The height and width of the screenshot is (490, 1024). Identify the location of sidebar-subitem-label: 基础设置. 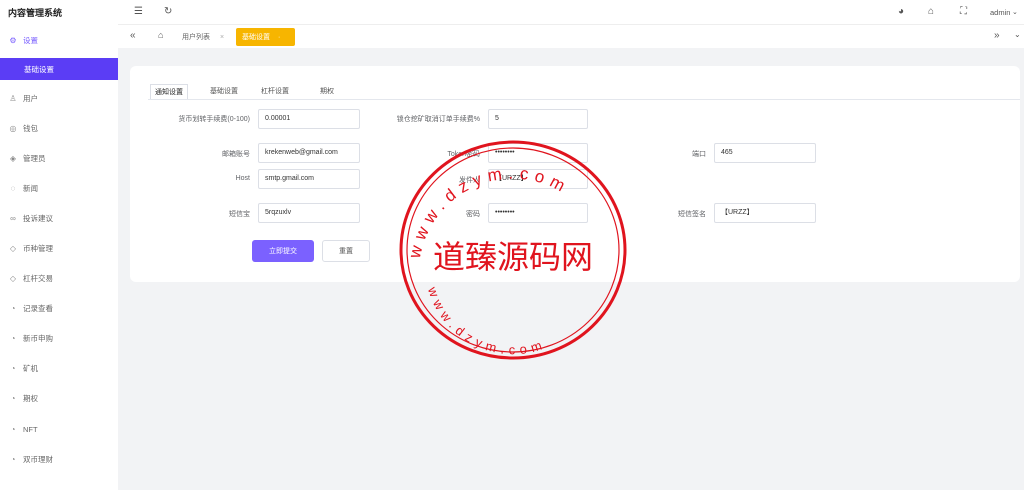
(39, 69).